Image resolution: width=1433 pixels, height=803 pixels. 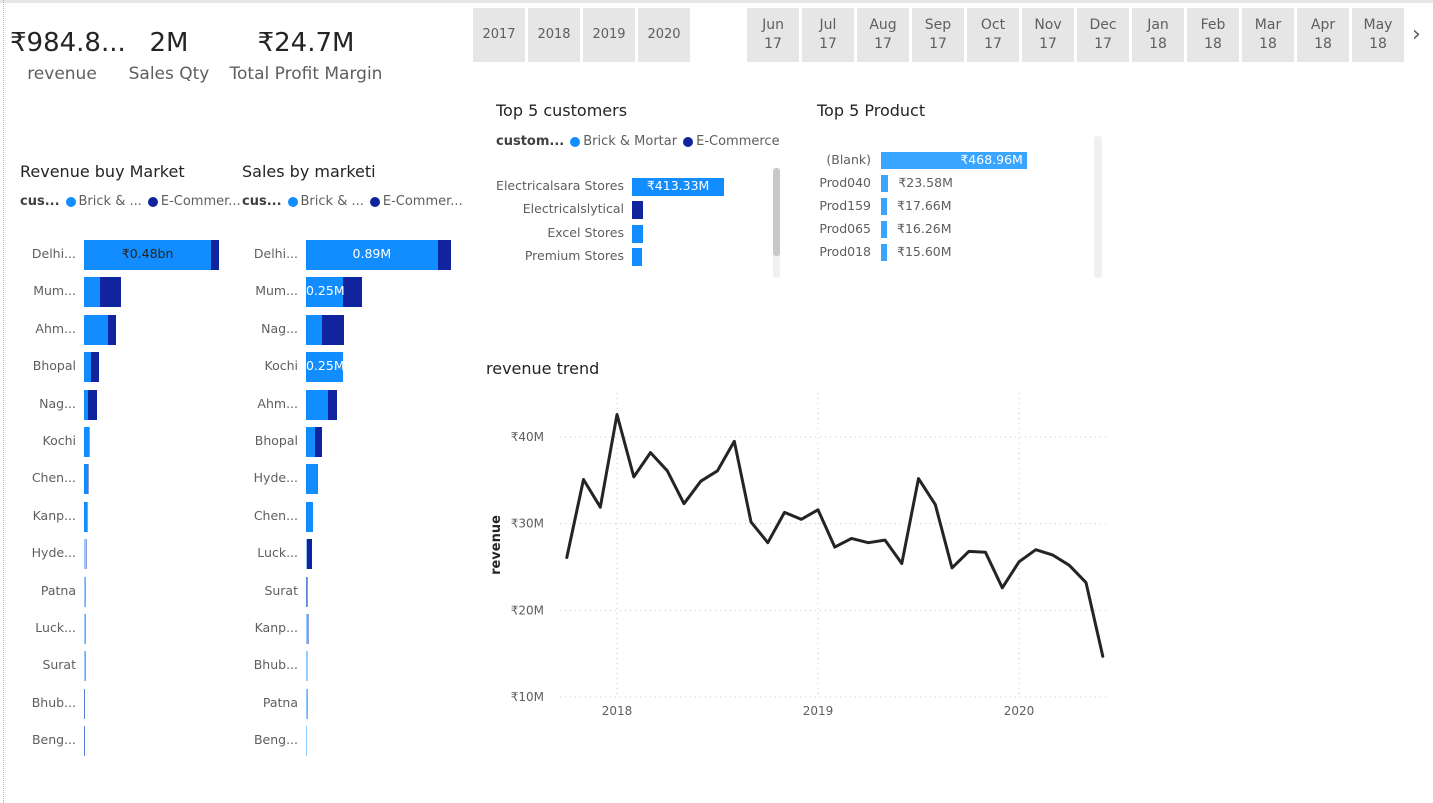 I want to click on year-tile-2020: 2020, so click(x=664, y=35).